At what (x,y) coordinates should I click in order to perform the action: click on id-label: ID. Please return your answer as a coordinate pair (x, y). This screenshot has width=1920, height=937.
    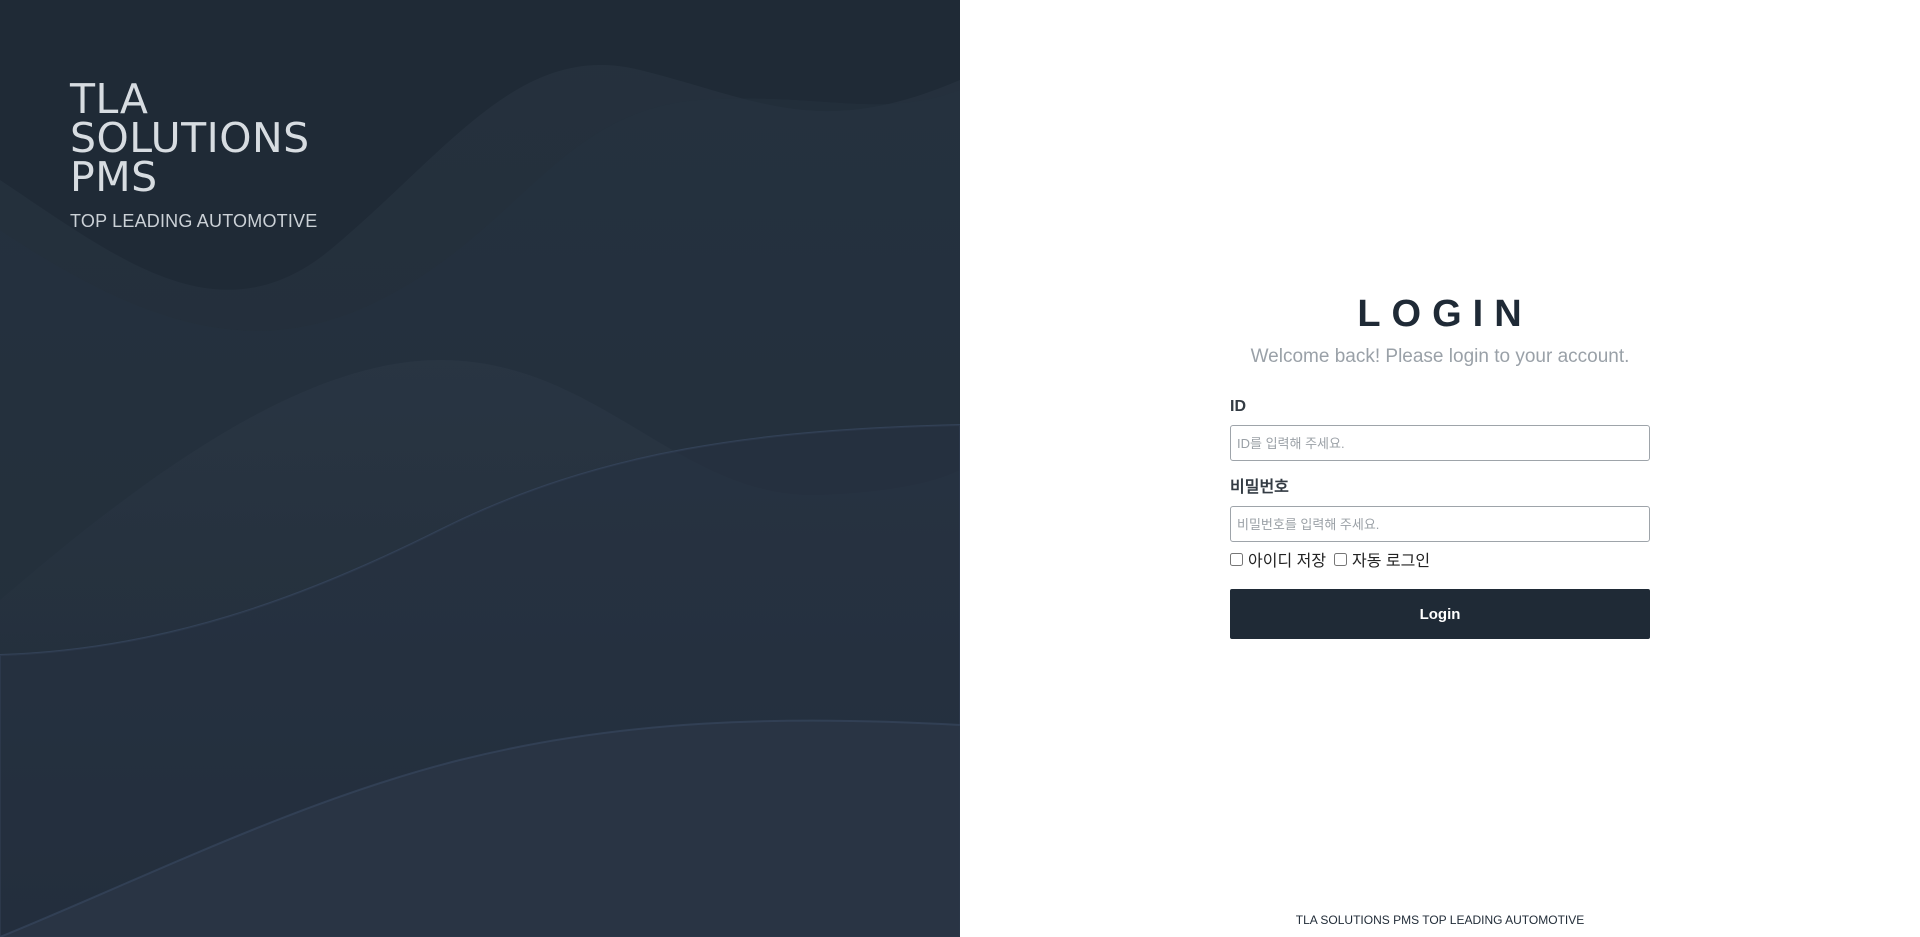
    Looking at the image, I should click on (1238, 406).